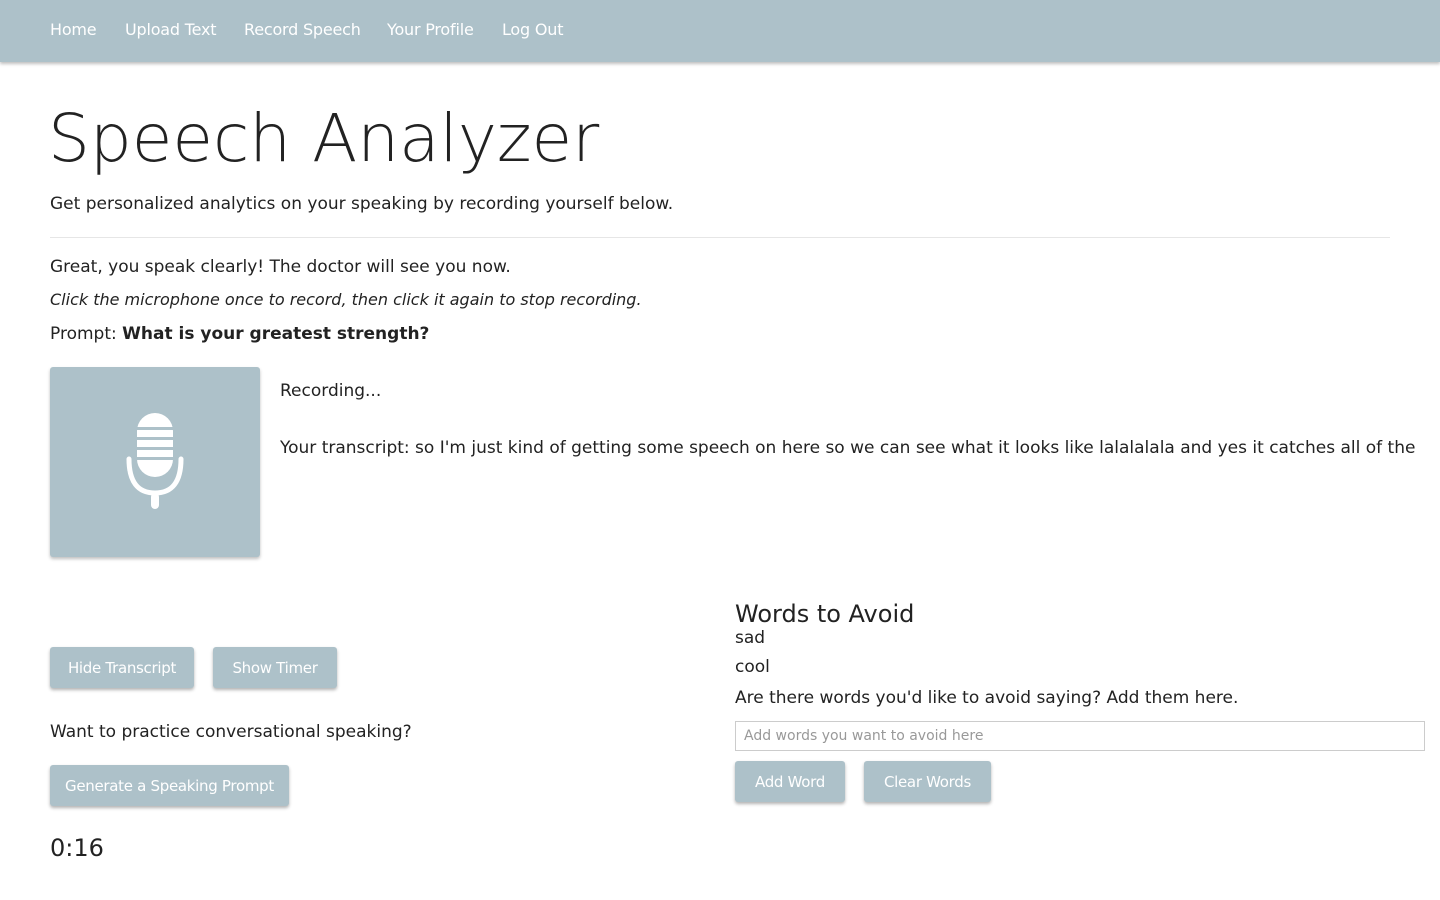  What do you see at coordinates (169, 785) in the screenshot?
I see `generate-prompt-button: Generate a Speaking Prompt` at bounding box center [169, 785].